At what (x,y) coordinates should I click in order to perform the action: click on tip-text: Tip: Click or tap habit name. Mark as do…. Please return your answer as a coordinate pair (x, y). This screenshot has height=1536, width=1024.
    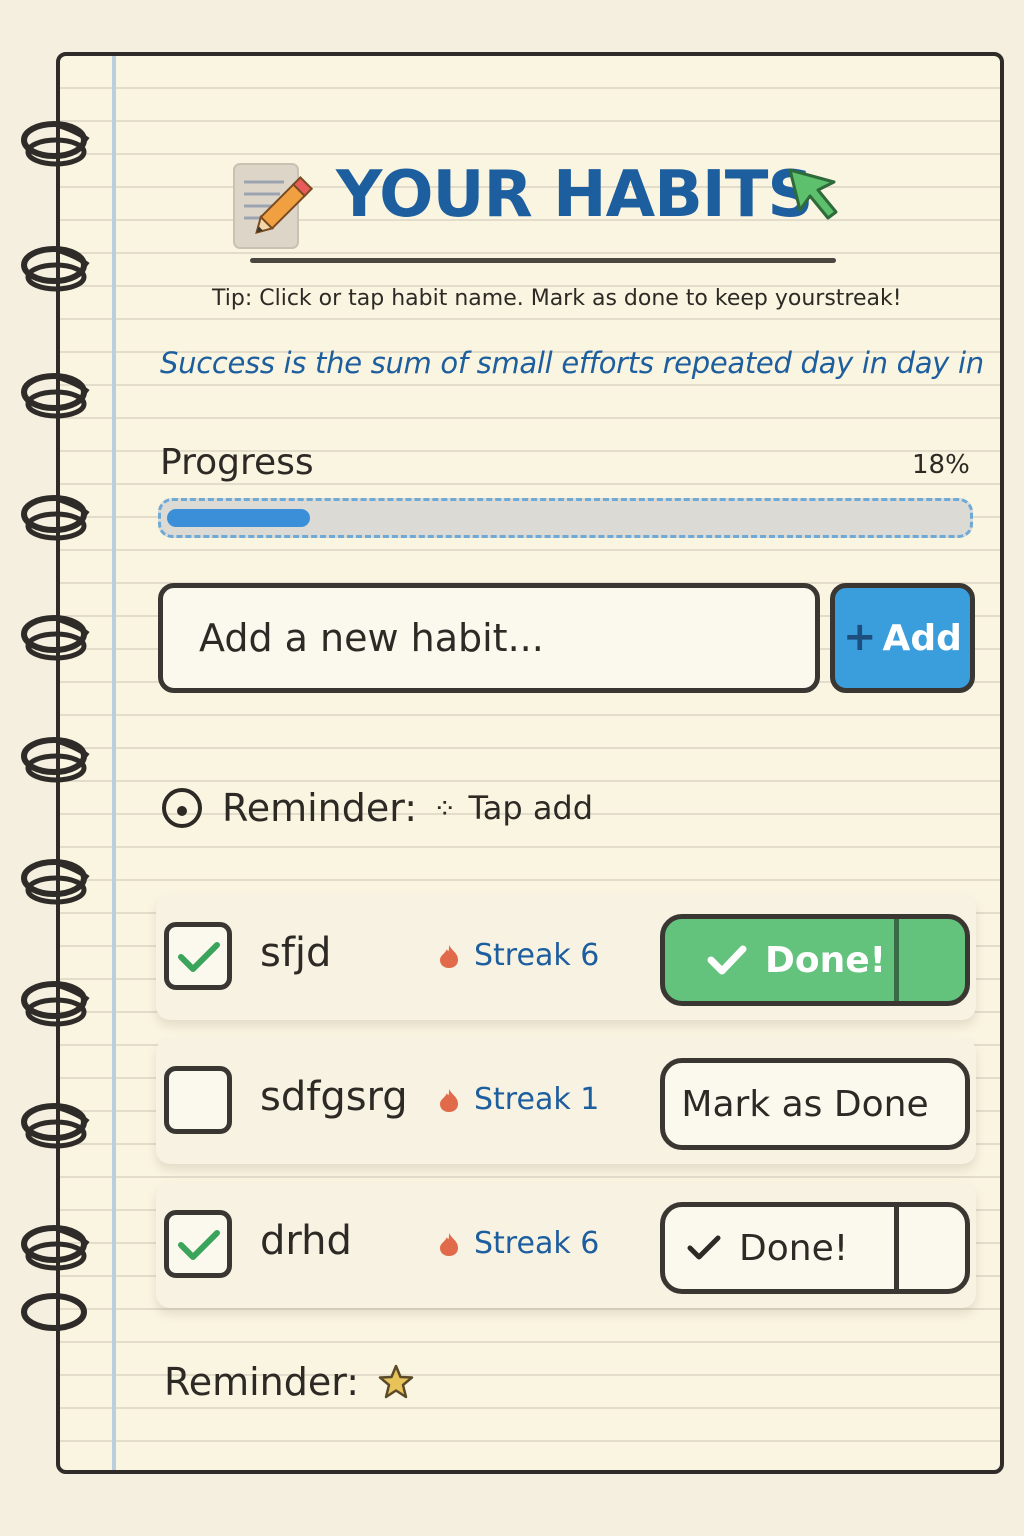
    Looking at the image, I should click on (557, 298).